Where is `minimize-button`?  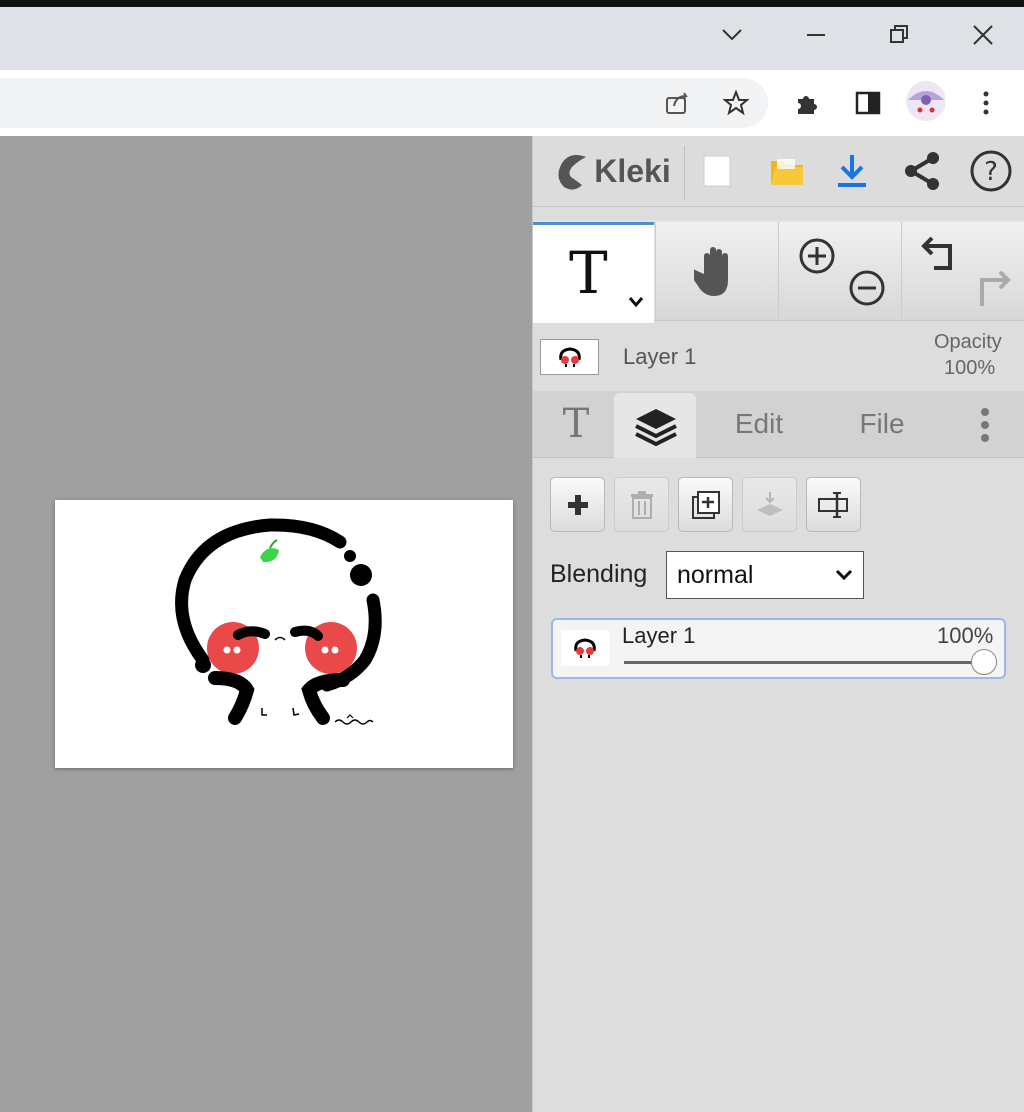 minimize-button is located at coordinates (816, 35).